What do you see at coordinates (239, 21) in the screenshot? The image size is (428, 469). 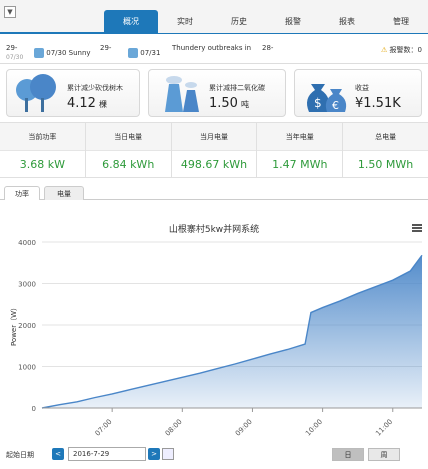 I see `tab-history: 历史` at bounding box center [239, 21].